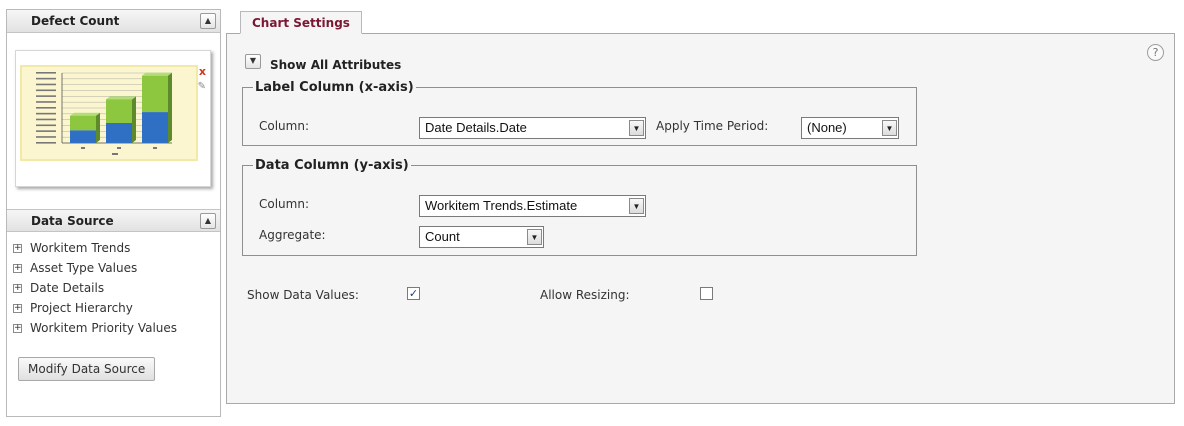 The height and width of the screenshot is (426, 1184). I want to click on modify-data-source-button: Modify Data Source, so click(87, 369).